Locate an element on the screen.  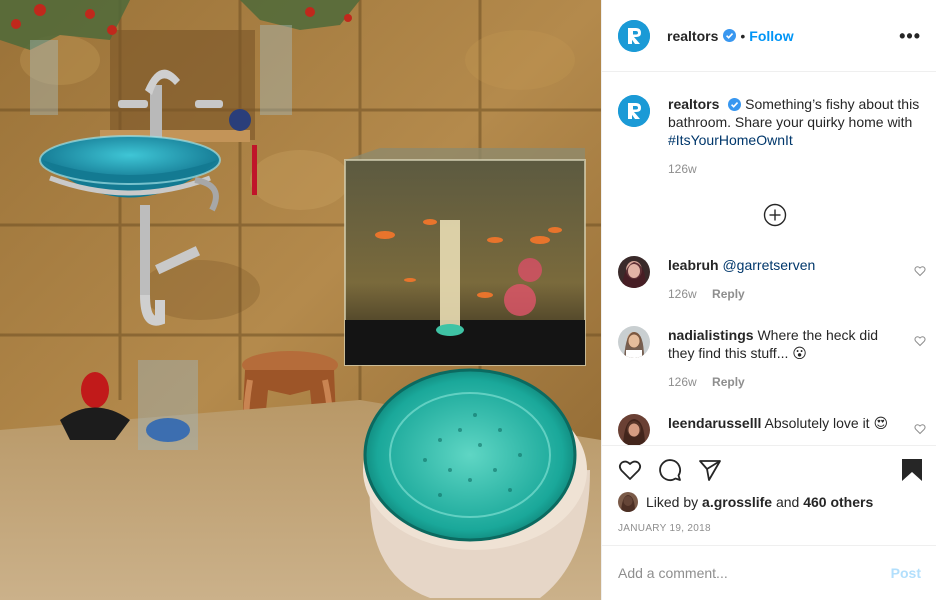
post-header: realtors • Follow ••• is located at coordinates (769, 36).